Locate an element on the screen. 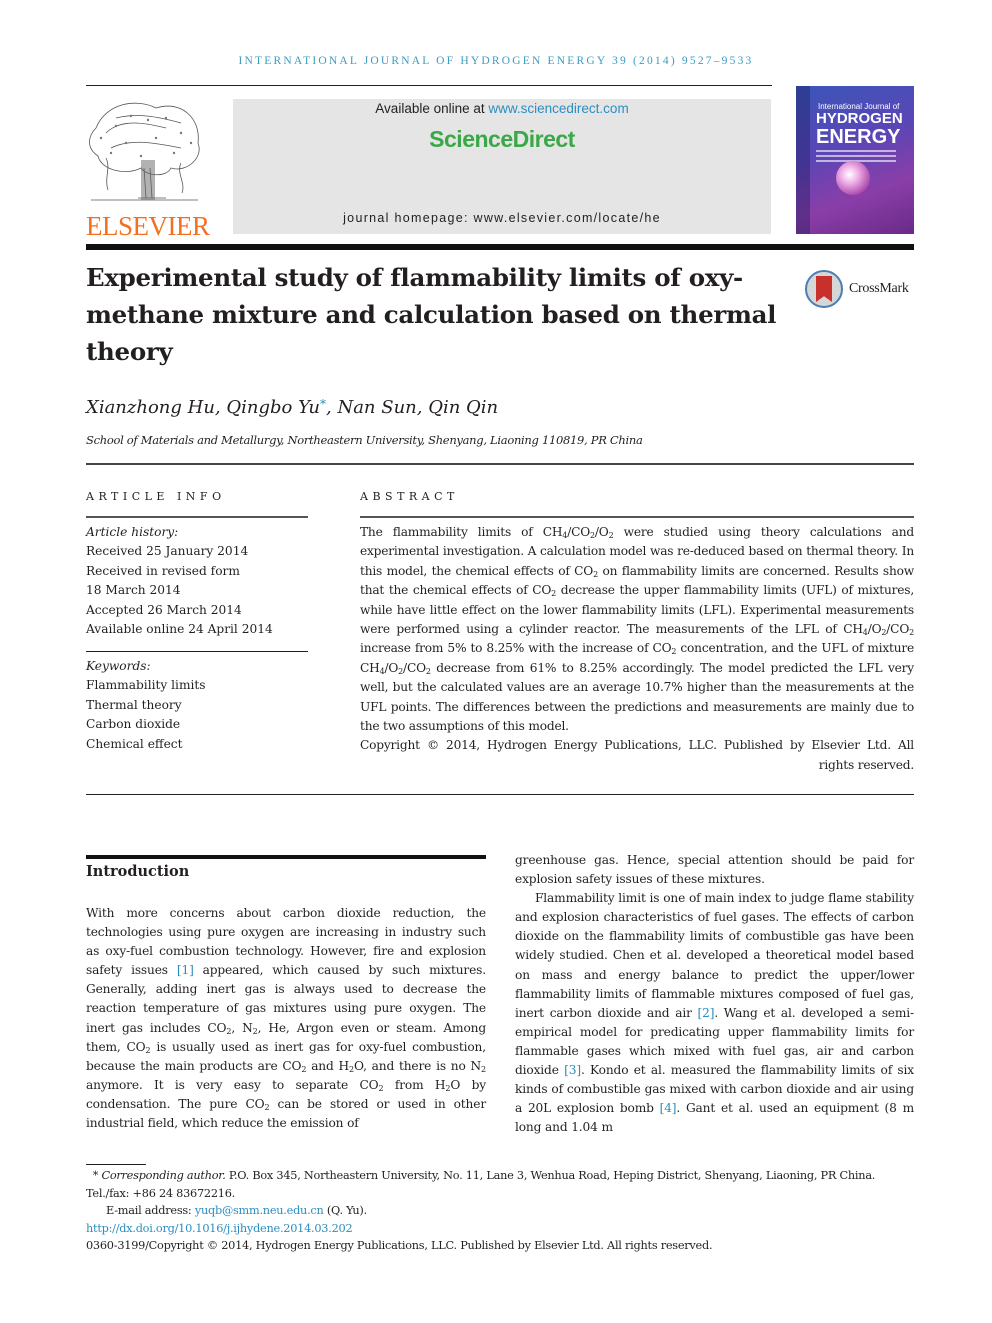 The height and width of the screenshot is (1323, 992). footnote-rule is located at coordinates (116, 1164).